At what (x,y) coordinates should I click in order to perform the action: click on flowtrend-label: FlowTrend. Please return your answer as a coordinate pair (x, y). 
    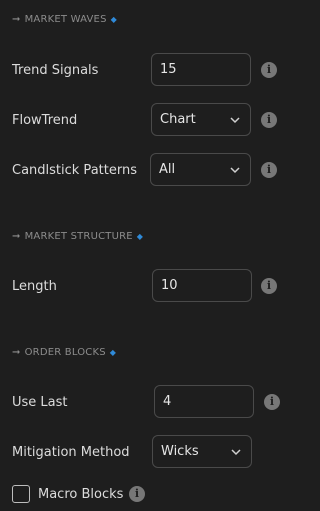
    Looking at the image, I should click on (45, 120).